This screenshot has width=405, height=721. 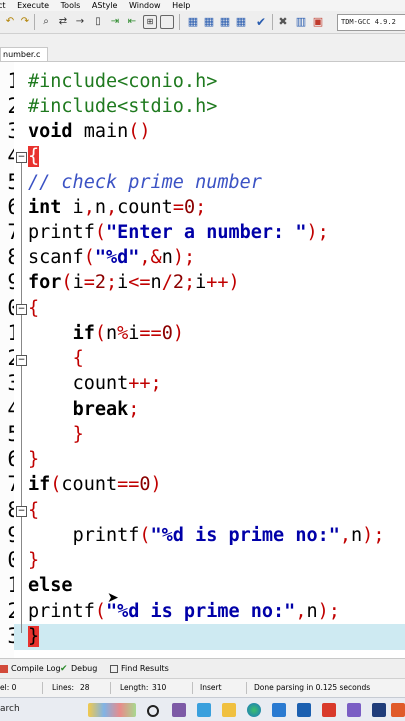 I want to click on menu-item-help: Help, so click(x=181, y=5).